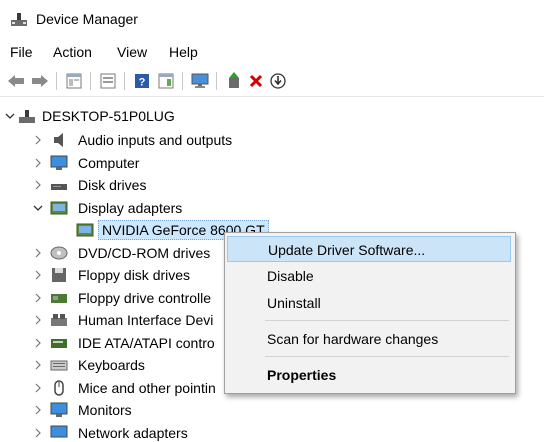 Image resolution: width=544 pixels, height=442 pixels. What do you see at coordinates (59, 298) in the screenshot?
I see `floppy-controller-icon` at bounding box center [59, 298].